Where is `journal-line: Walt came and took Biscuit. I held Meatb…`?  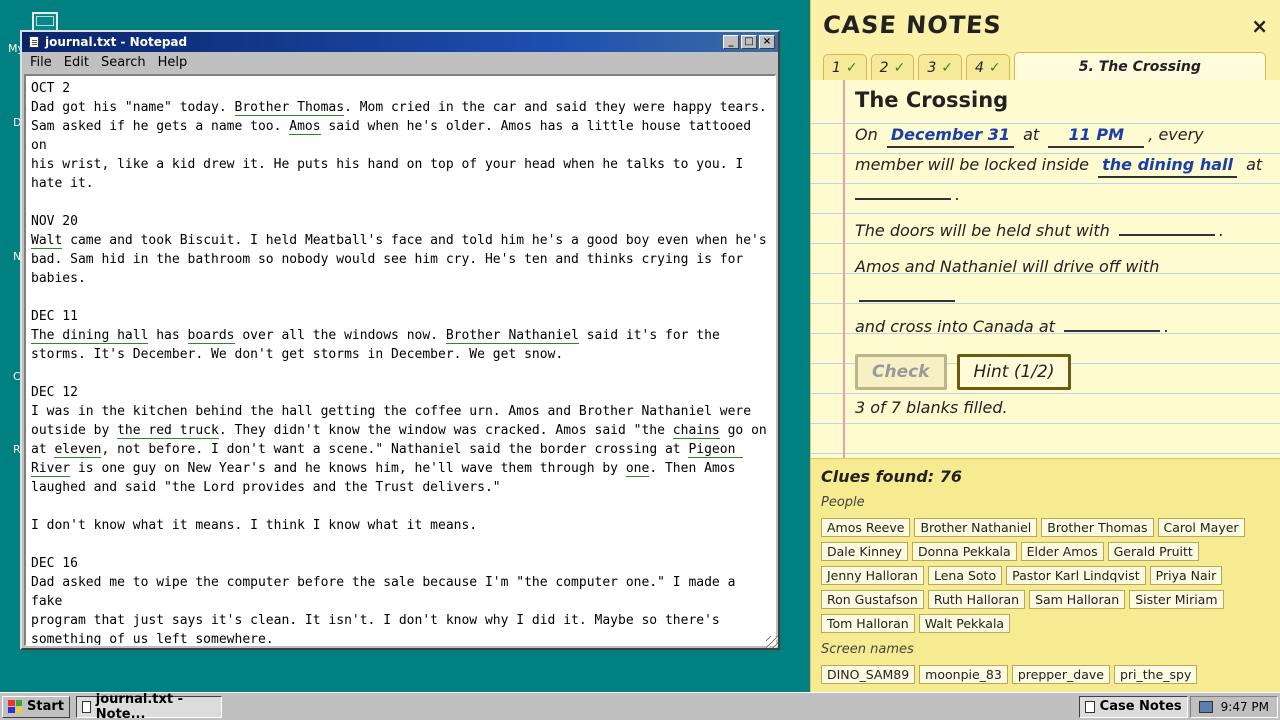 journal-line: Walt came and took Biscuit. I held Meatb… is located at coordinates (400, 240).